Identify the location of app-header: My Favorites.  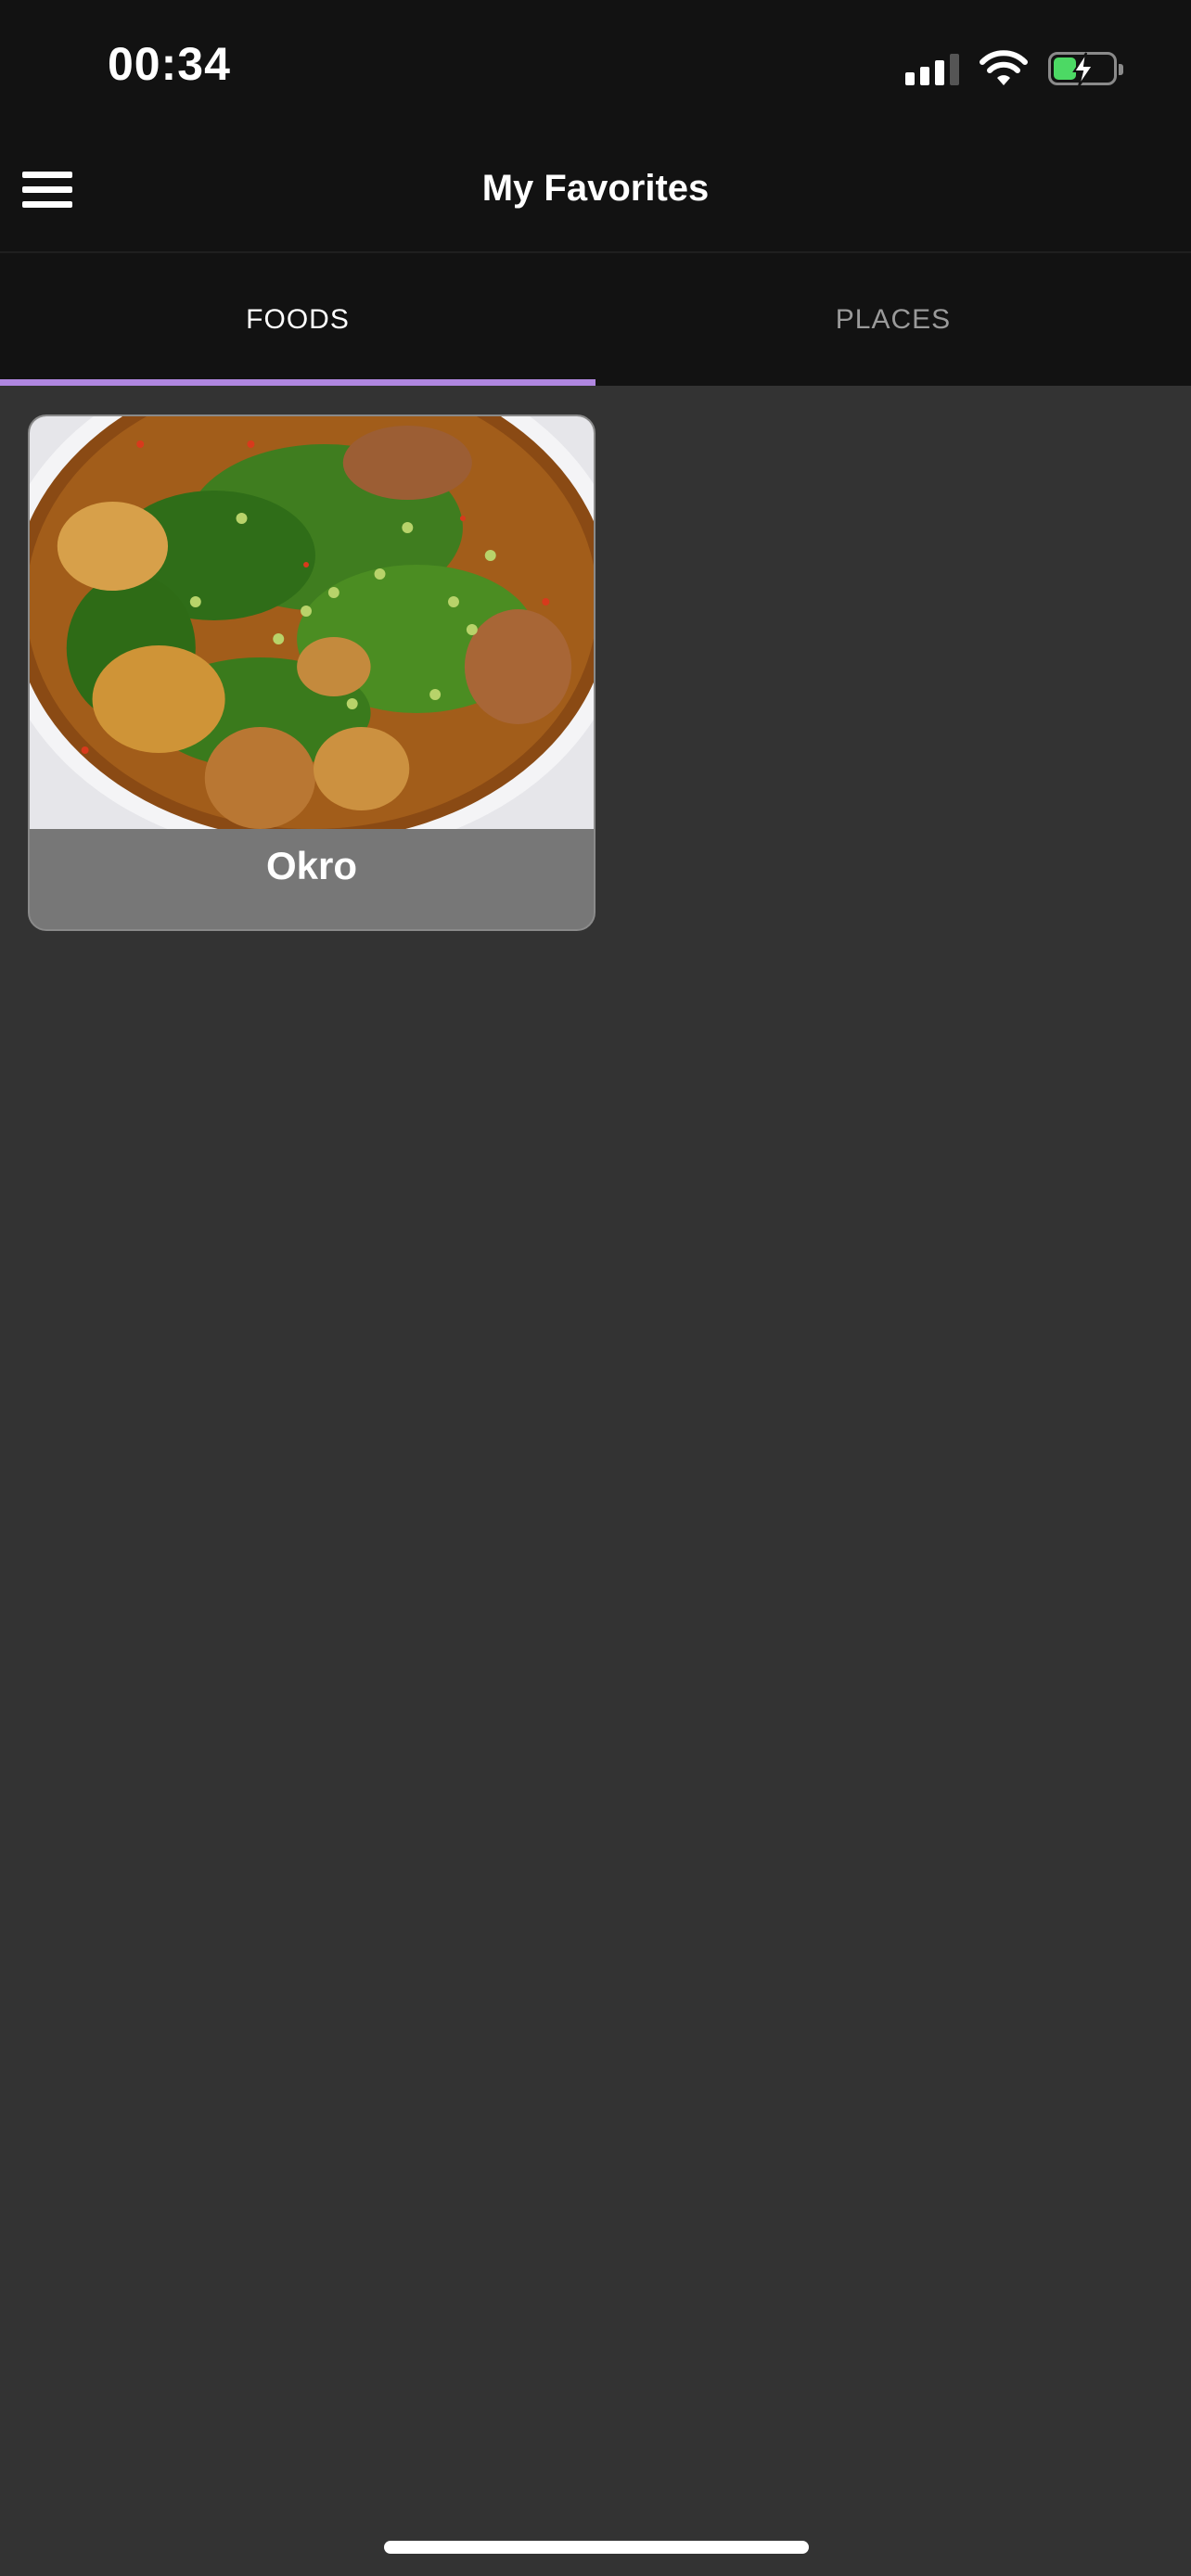
(595, 193).